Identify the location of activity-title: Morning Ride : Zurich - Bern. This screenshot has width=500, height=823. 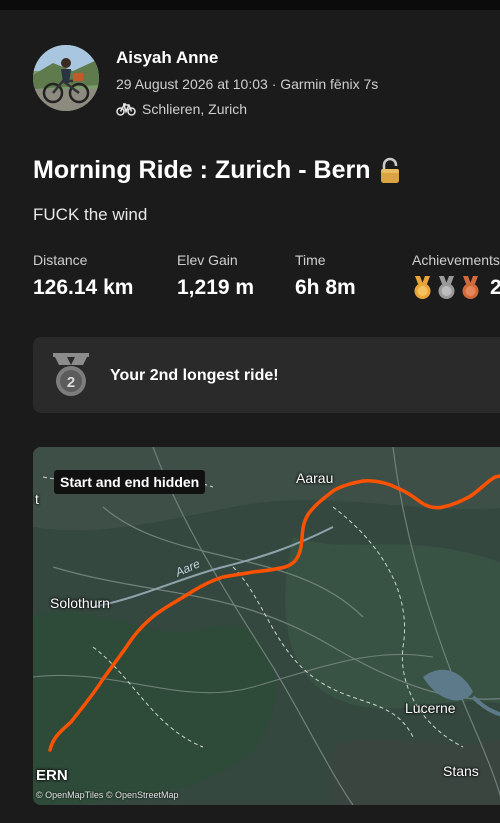
(202, 170).